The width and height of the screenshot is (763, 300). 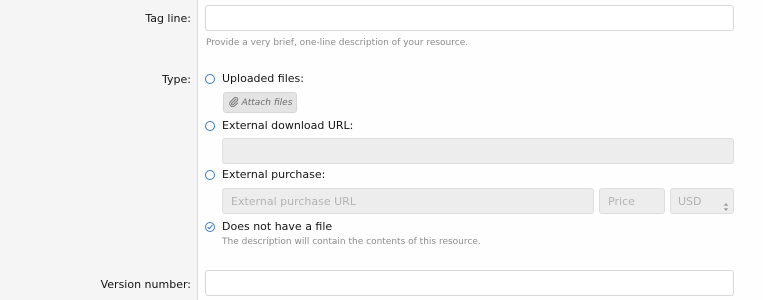 I want to click on currency-select: USD, so click(x=702, y=201).